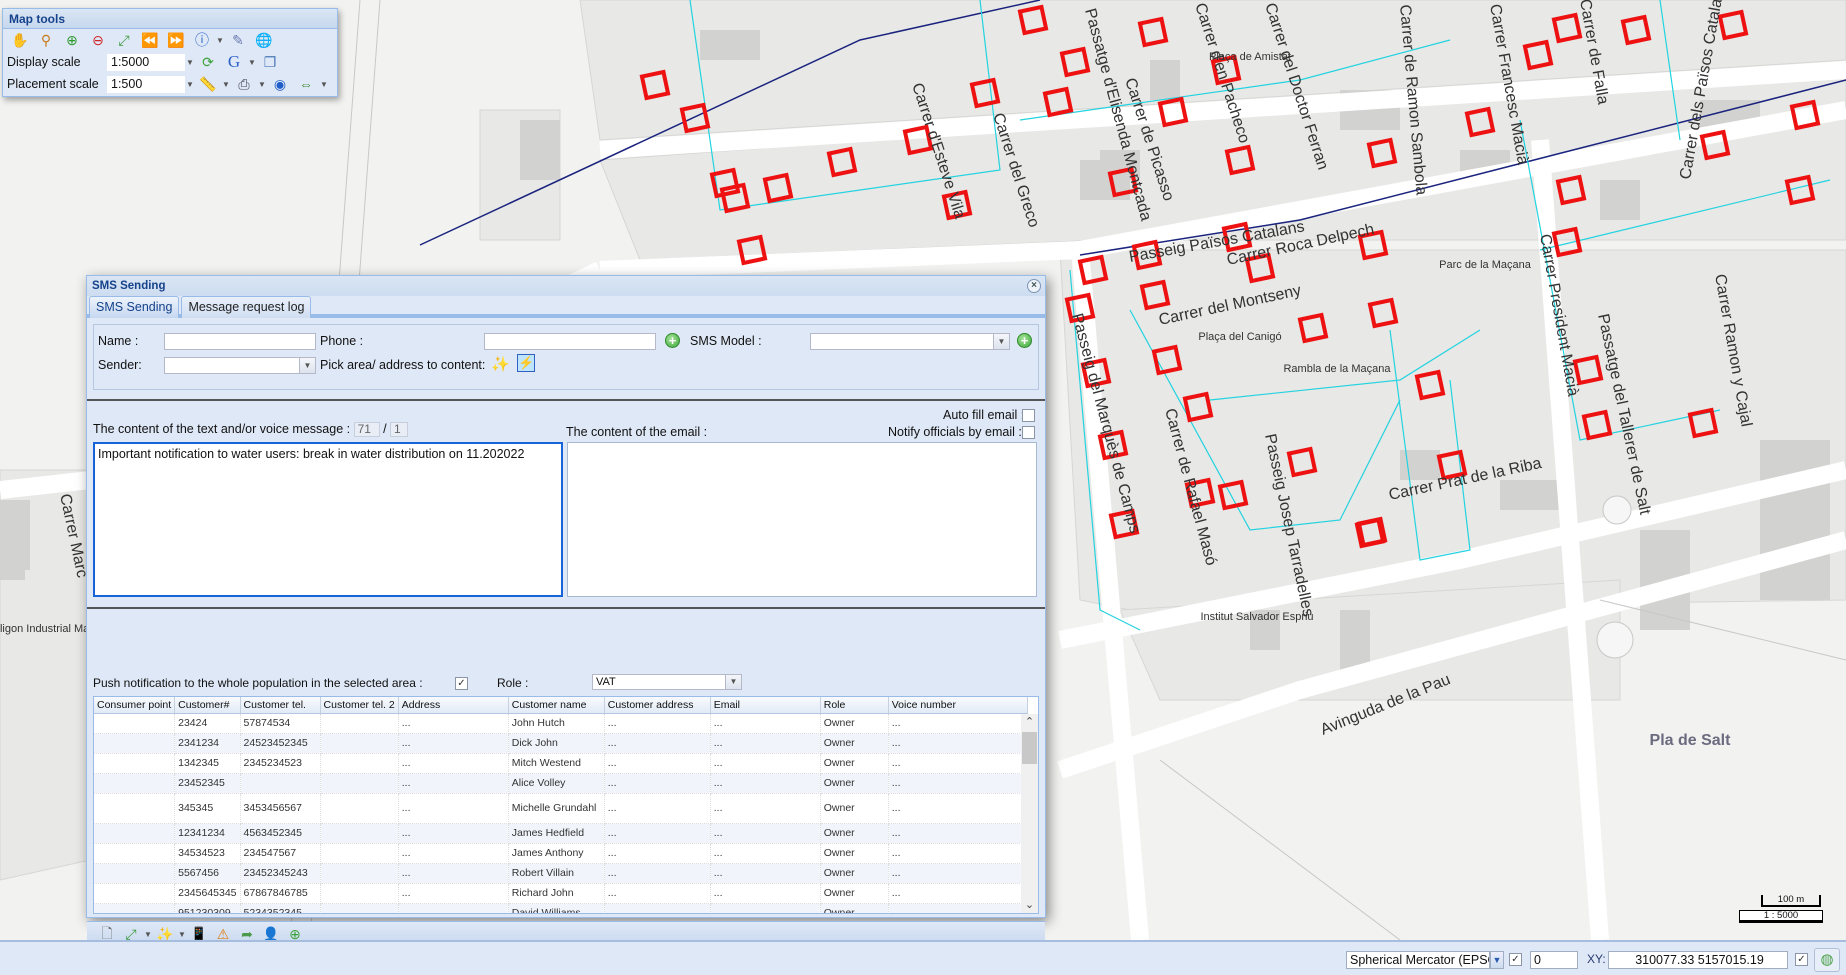  I want to click on column-header: Customer name, so click(556, 705).